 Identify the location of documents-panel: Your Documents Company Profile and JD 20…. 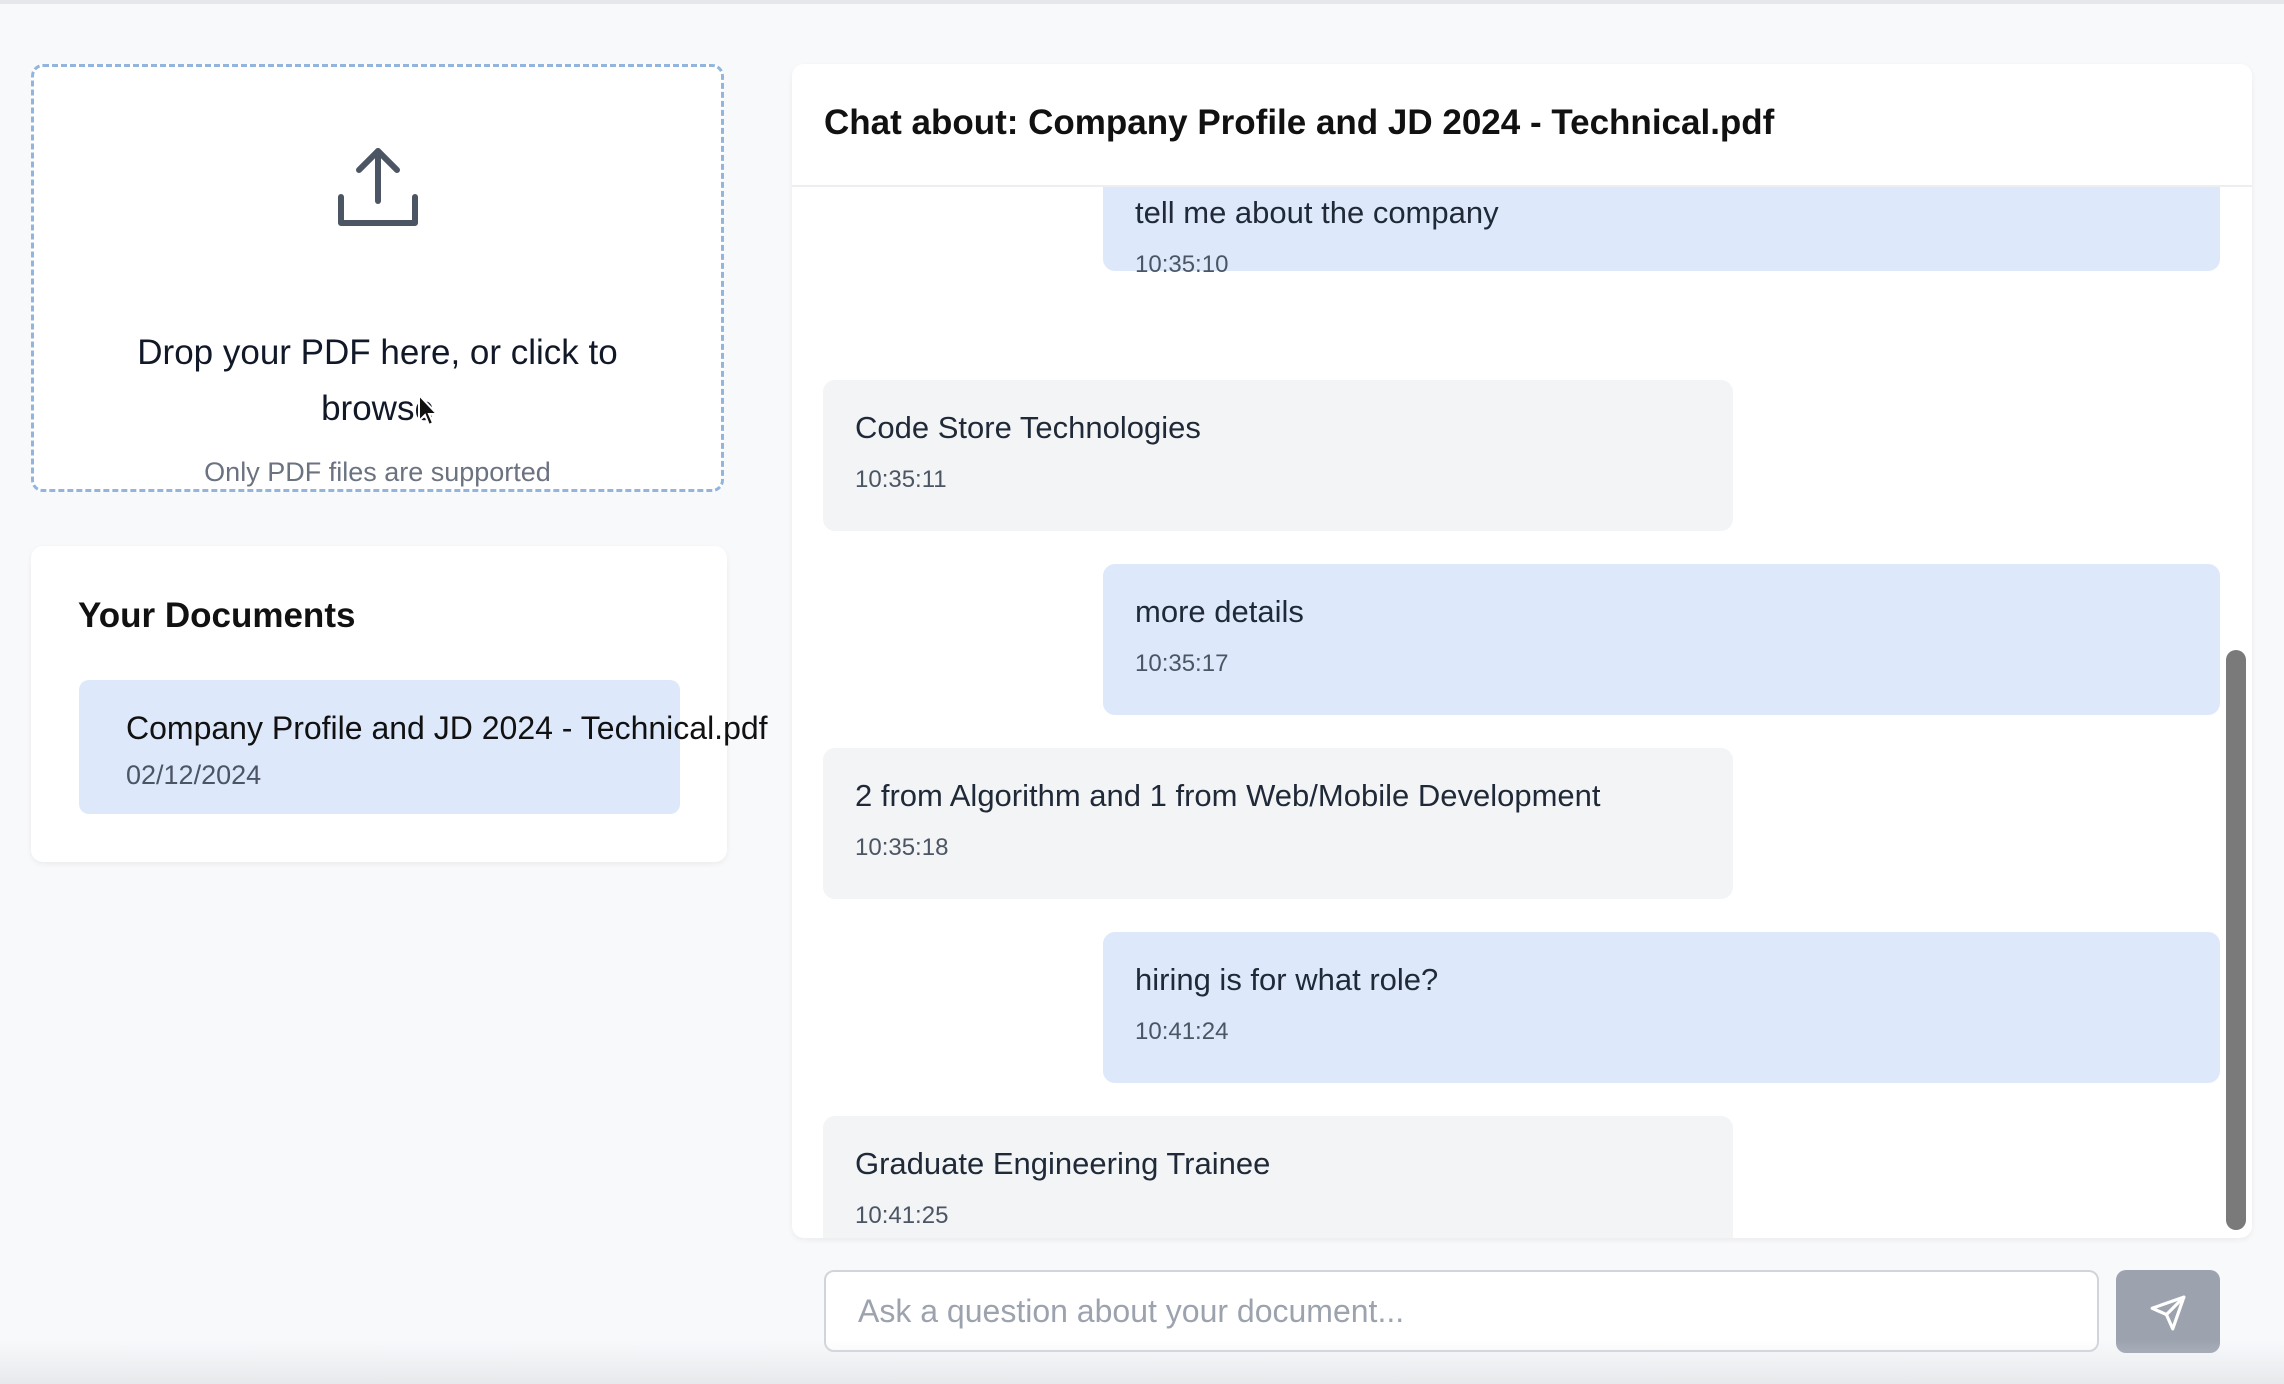
(399, 704).